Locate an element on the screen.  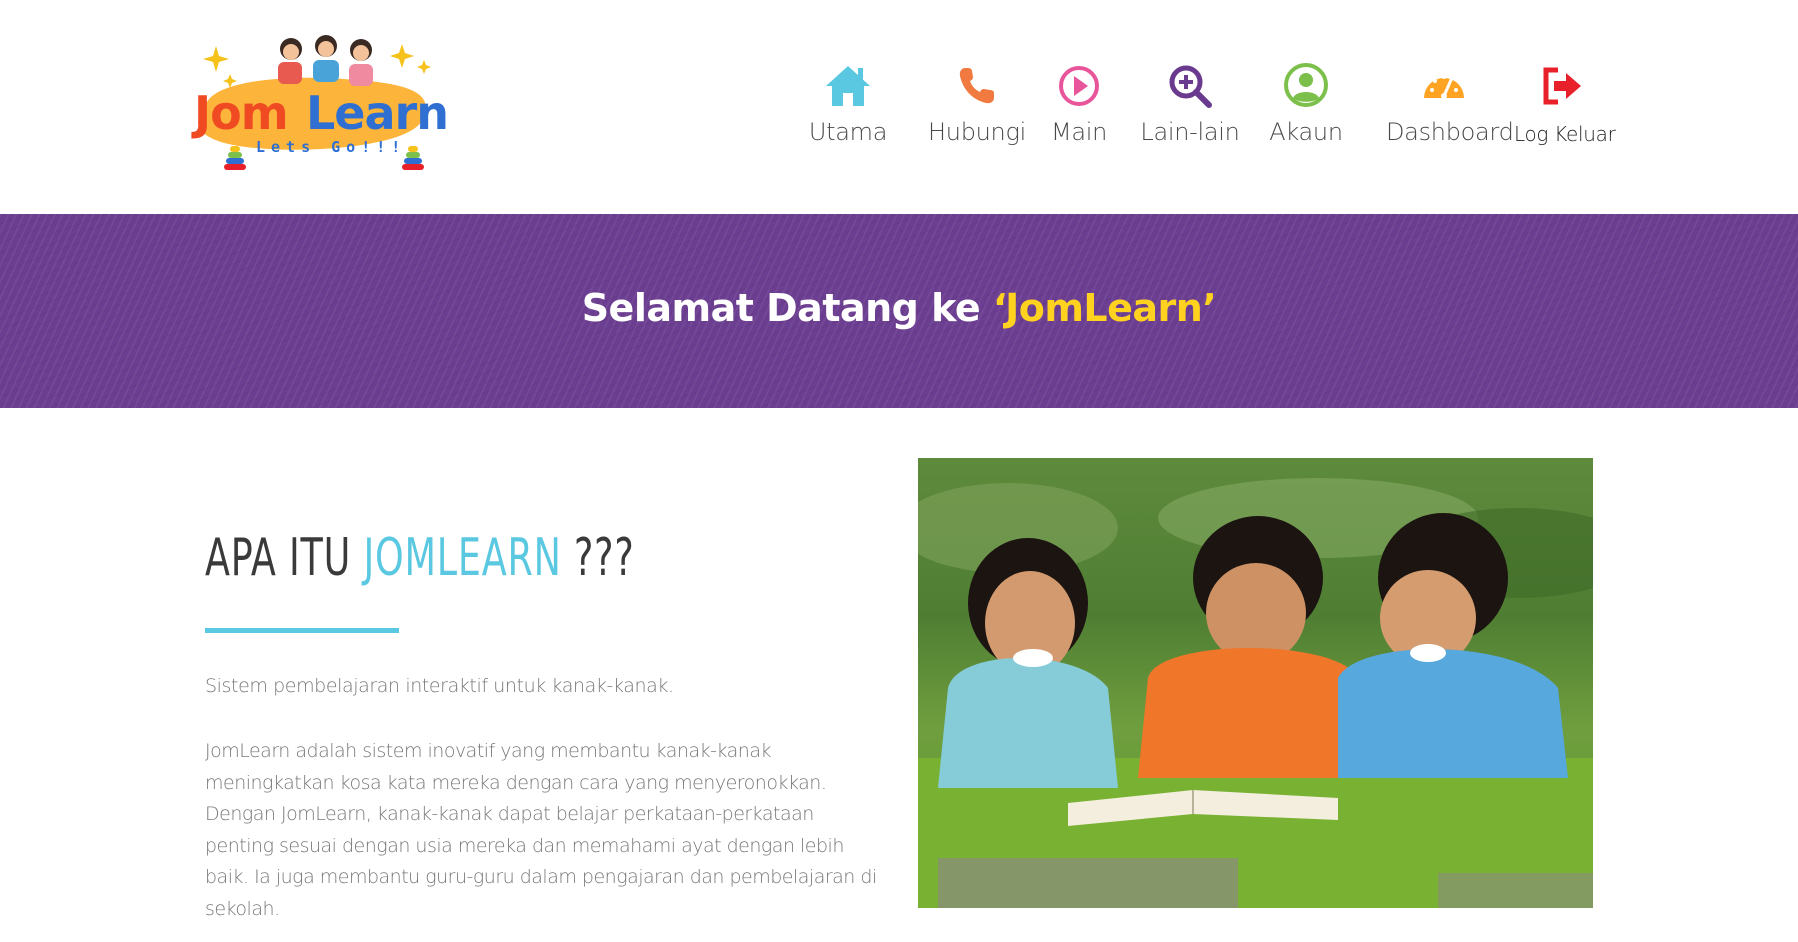
nav-item-utama: Utama is located at coordinates (848, 112).